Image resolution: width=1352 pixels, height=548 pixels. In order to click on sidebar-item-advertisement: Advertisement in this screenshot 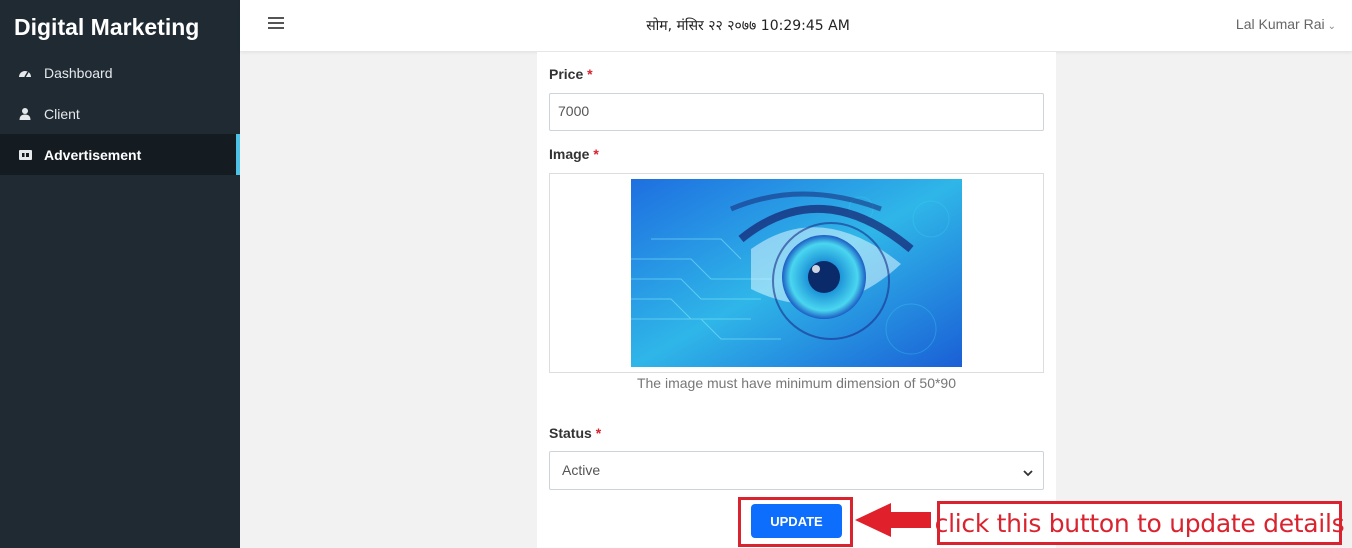, I will do `click(120, 154)`.